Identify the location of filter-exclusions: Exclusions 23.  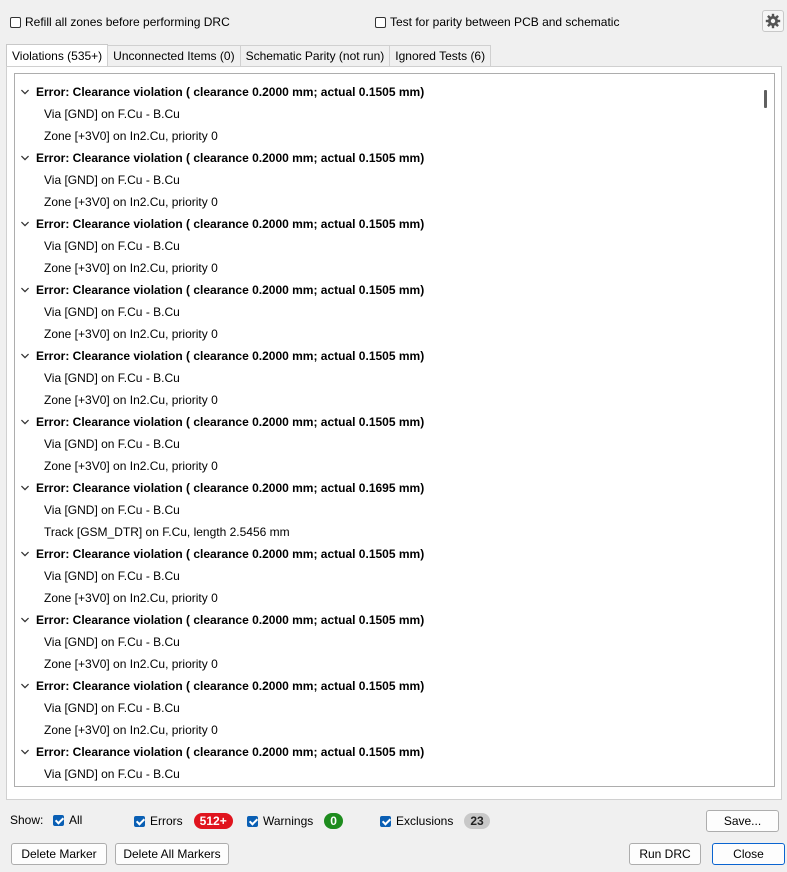
(435, 821).